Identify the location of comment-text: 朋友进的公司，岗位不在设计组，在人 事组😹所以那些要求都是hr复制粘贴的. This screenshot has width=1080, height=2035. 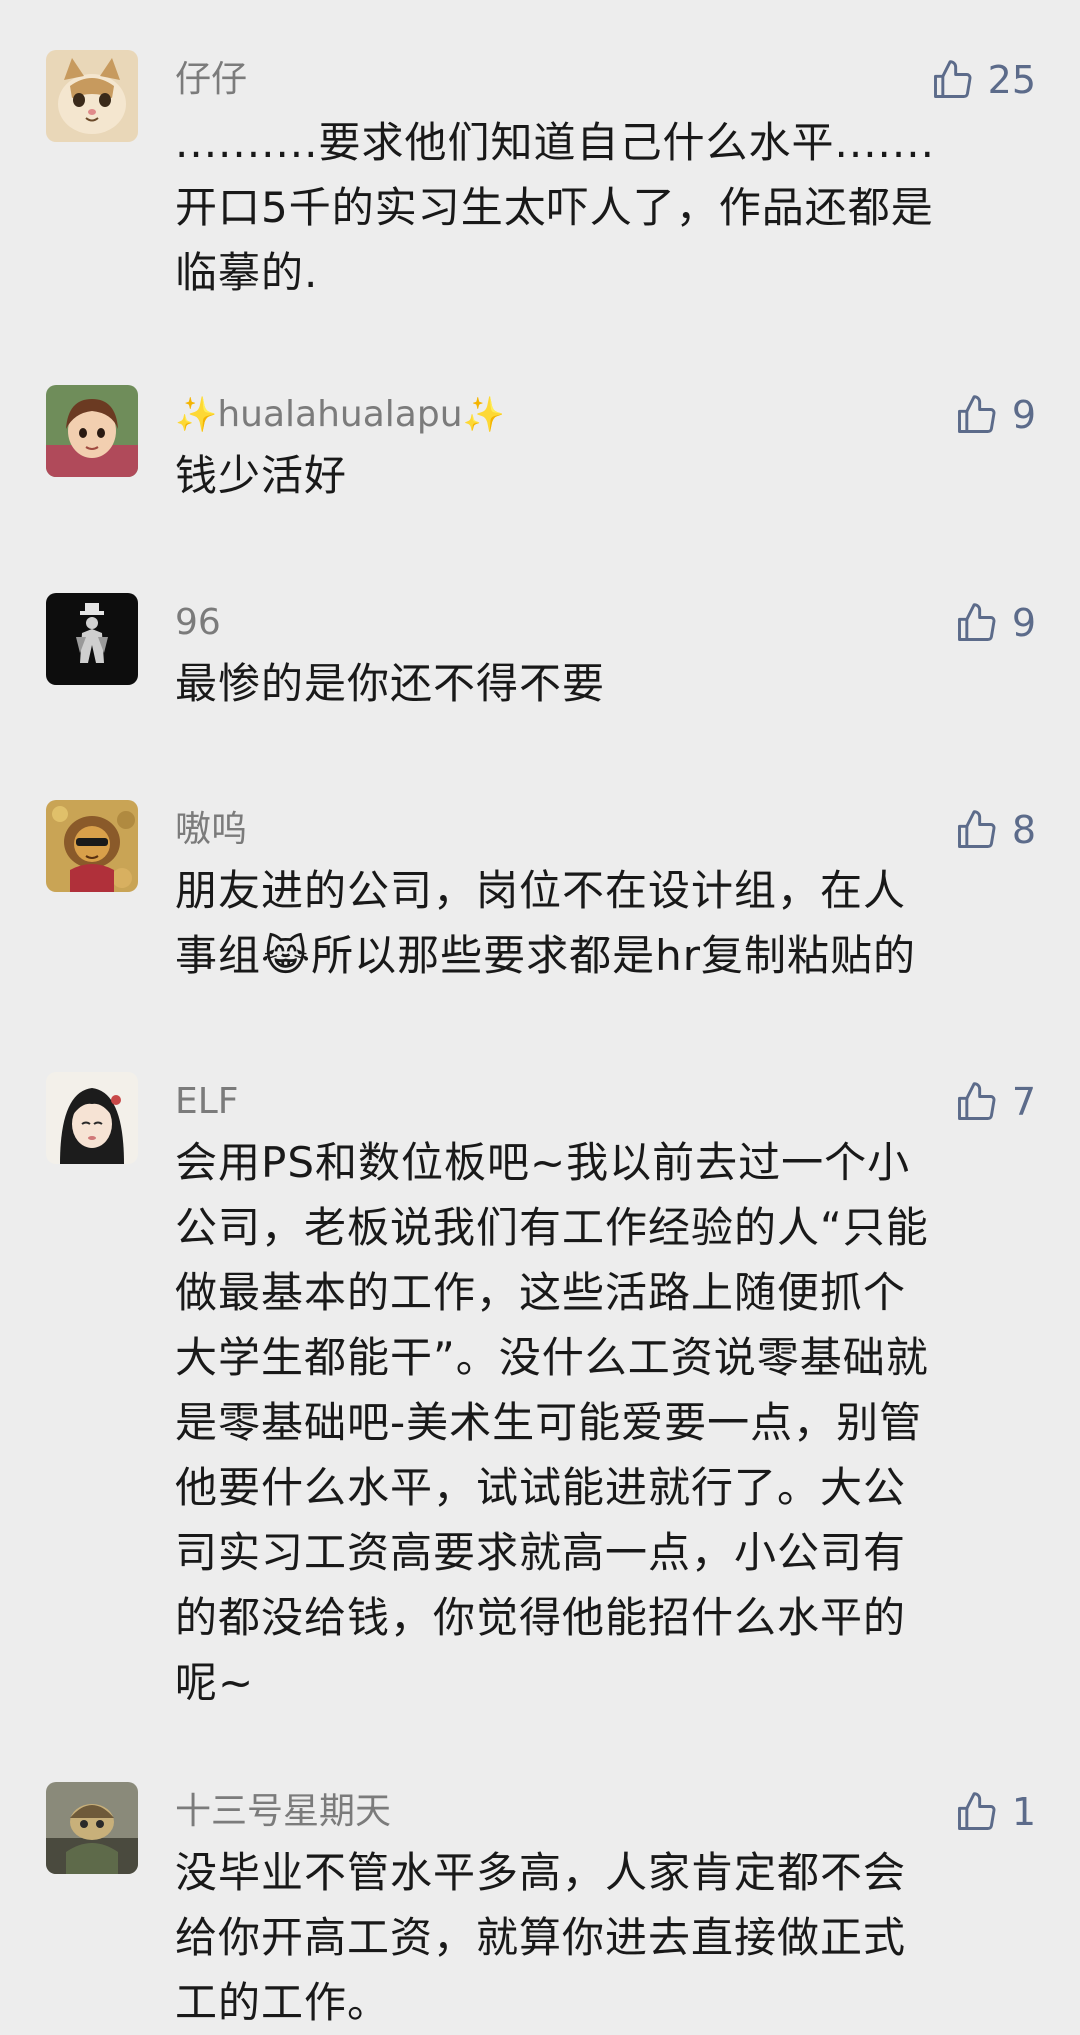
(605, 923).